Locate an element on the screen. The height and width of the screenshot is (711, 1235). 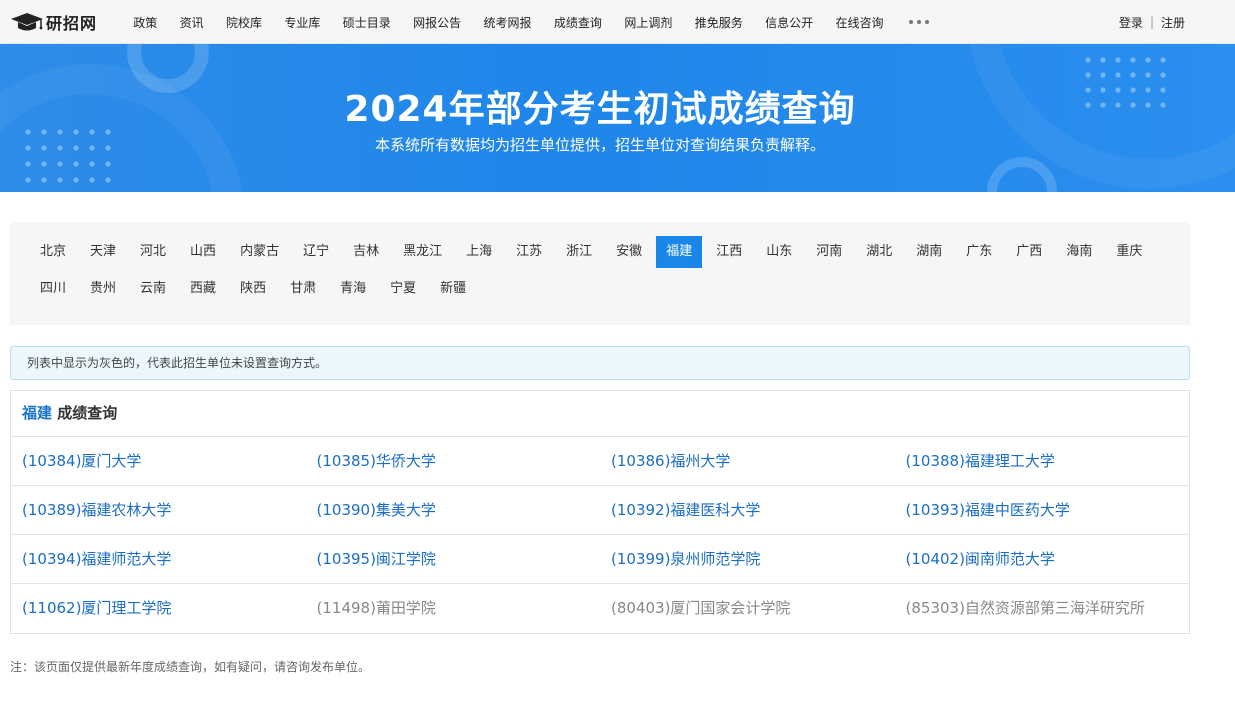
province-item-3: 山西 is located at coordinates (203, 252).